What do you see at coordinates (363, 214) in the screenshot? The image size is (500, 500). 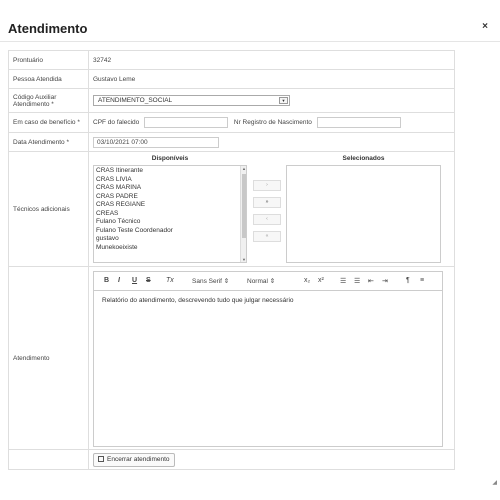 I see `selecionados-list` at bounding box center [363, 214].